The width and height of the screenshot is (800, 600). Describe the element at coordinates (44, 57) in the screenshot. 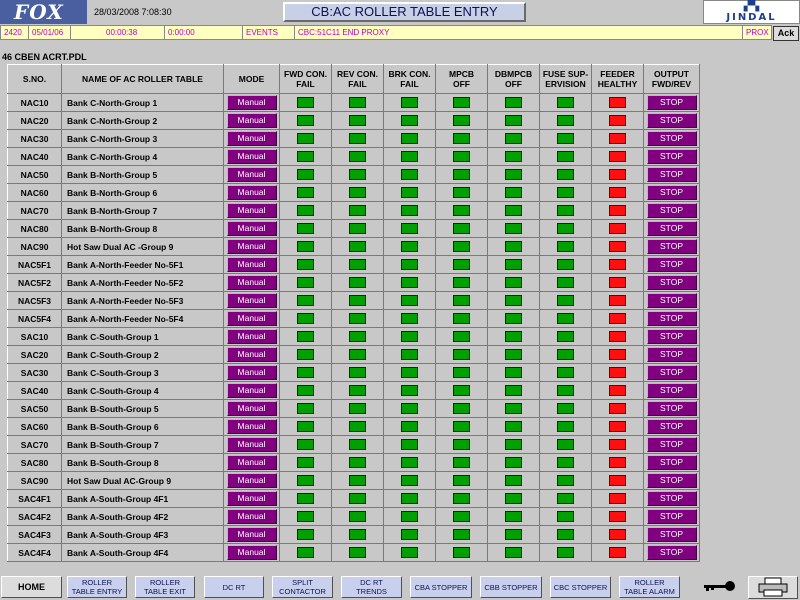

I see `screen-subtitle: 46 CBEN ACRT.PDL` at that location.